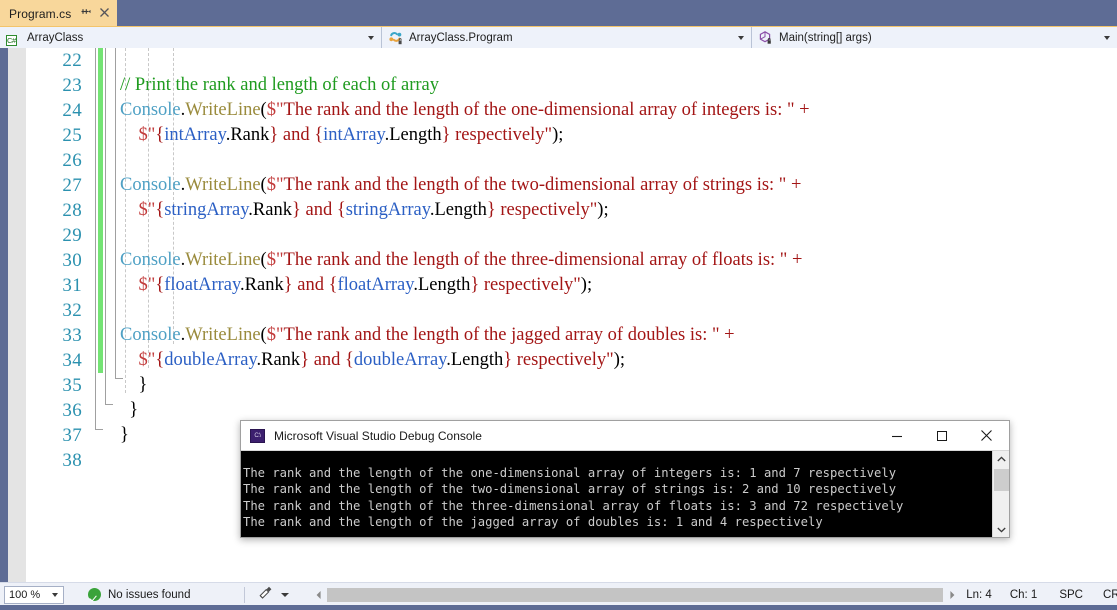 This screenshot has height=610, width=1117. I want to click on close-icon, so click(104, 13).